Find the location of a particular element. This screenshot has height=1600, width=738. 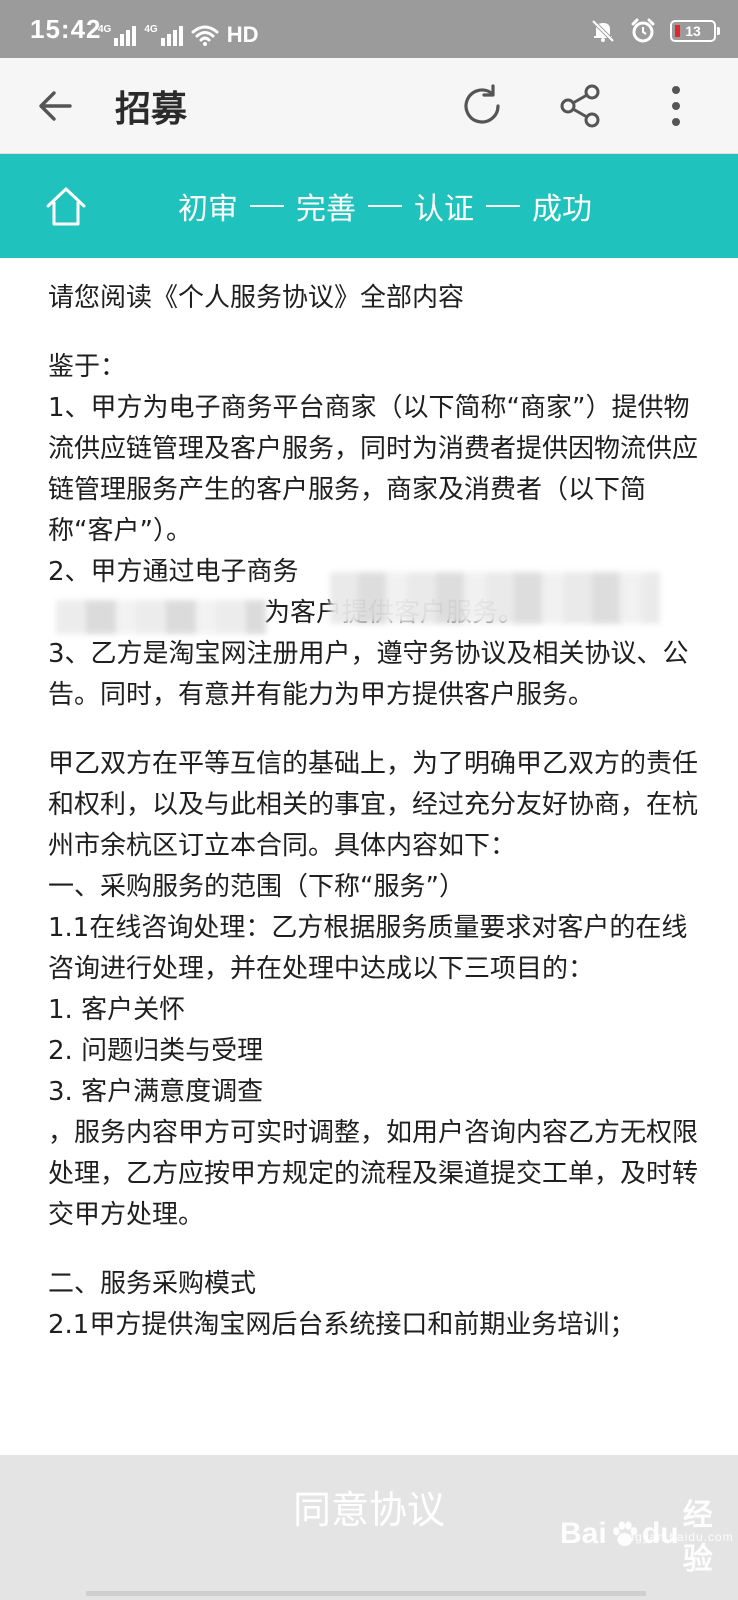

step-complete-info: 完善 is located at coordinates (326, 209).